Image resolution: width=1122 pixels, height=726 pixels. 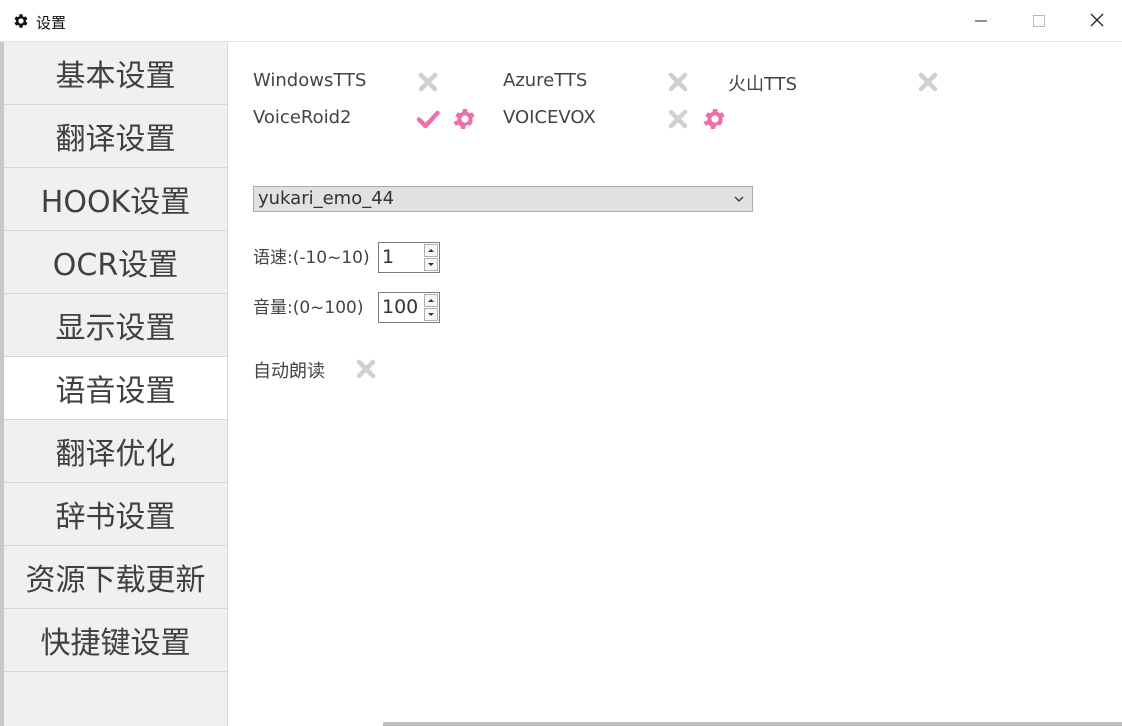 What do you see at coordinates (51, 23) in the screenshot?
I see `window-title: 设置` at bounding box center [51, 23].